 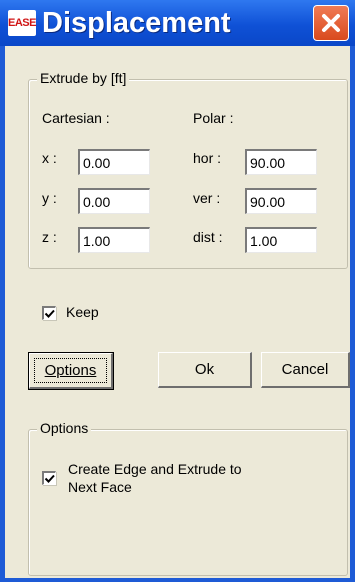 I want to click on app-icon-text: EASE, so click(x=22, y=23).